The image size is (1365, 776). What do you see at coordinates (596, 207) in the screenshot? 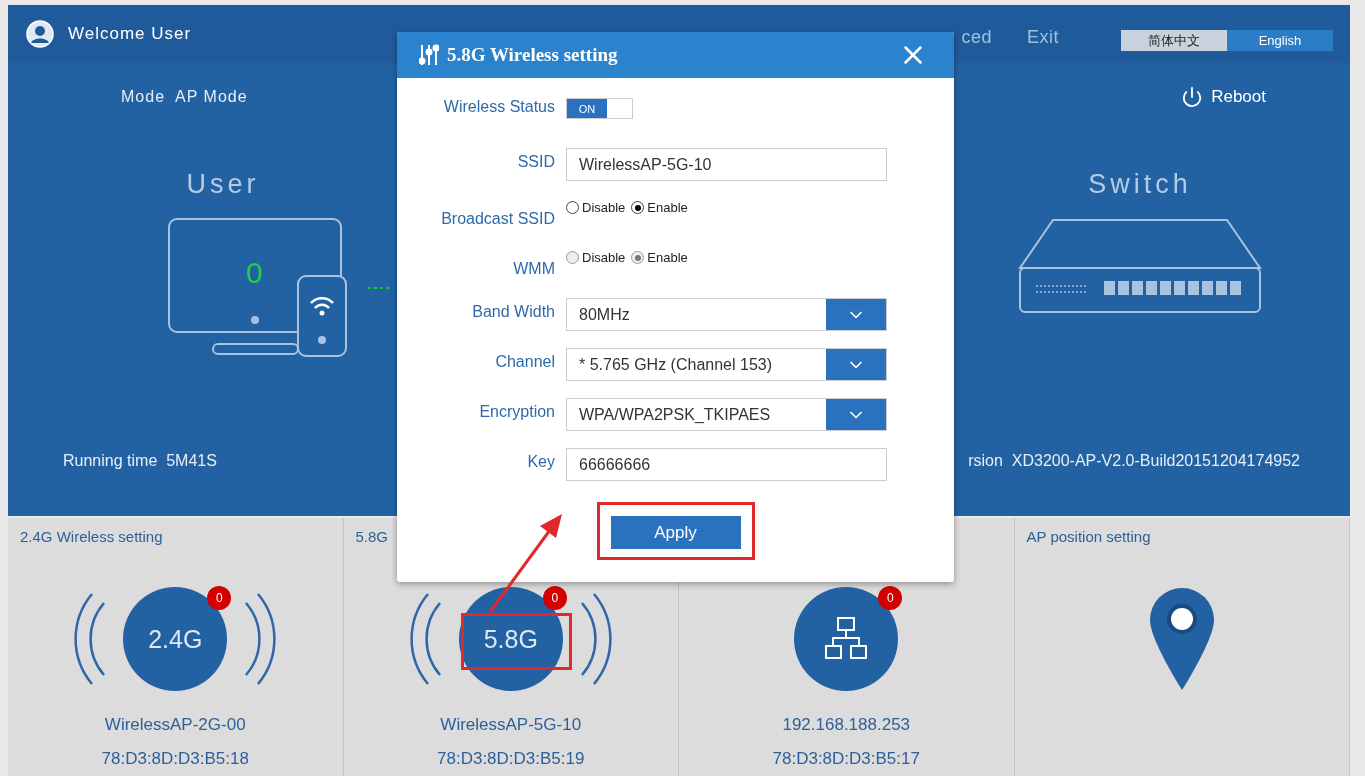
I see `radio-option: Disable` at bounding box center [596, 207].